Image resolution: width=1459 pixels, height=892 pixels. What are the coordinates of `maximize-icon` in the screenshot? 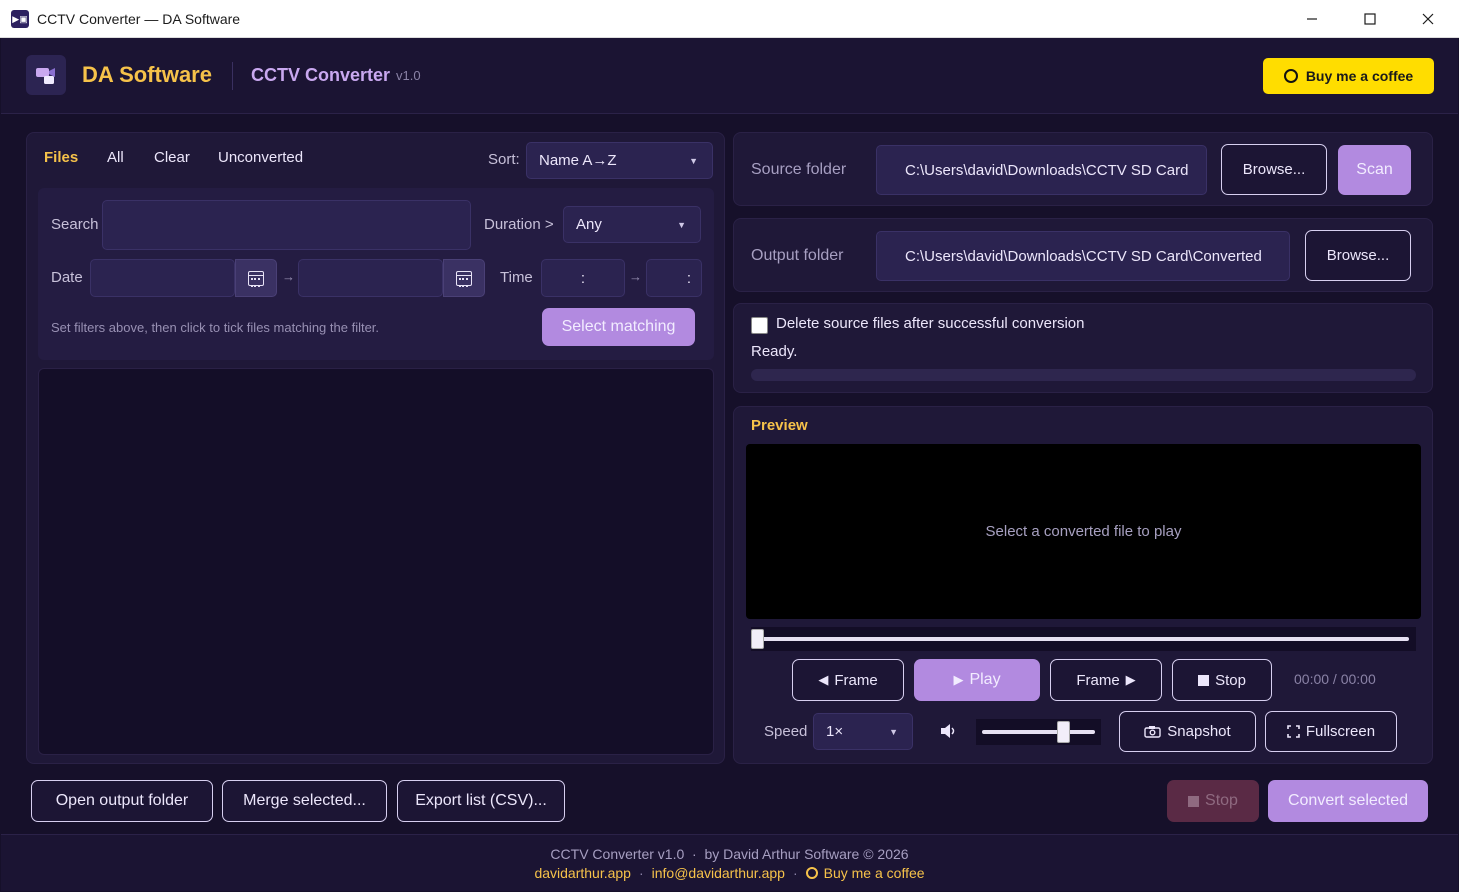 It's located at (1370, 19).